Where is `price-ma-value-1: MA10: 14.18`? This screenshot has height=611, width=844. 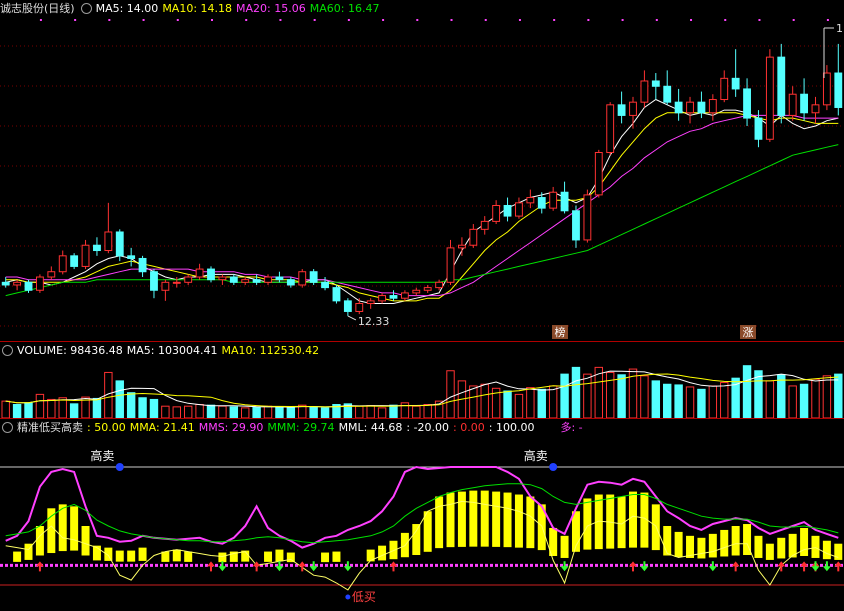 price-ma-value-1: MA10: 14.18 is located at coordinates (197, 8).